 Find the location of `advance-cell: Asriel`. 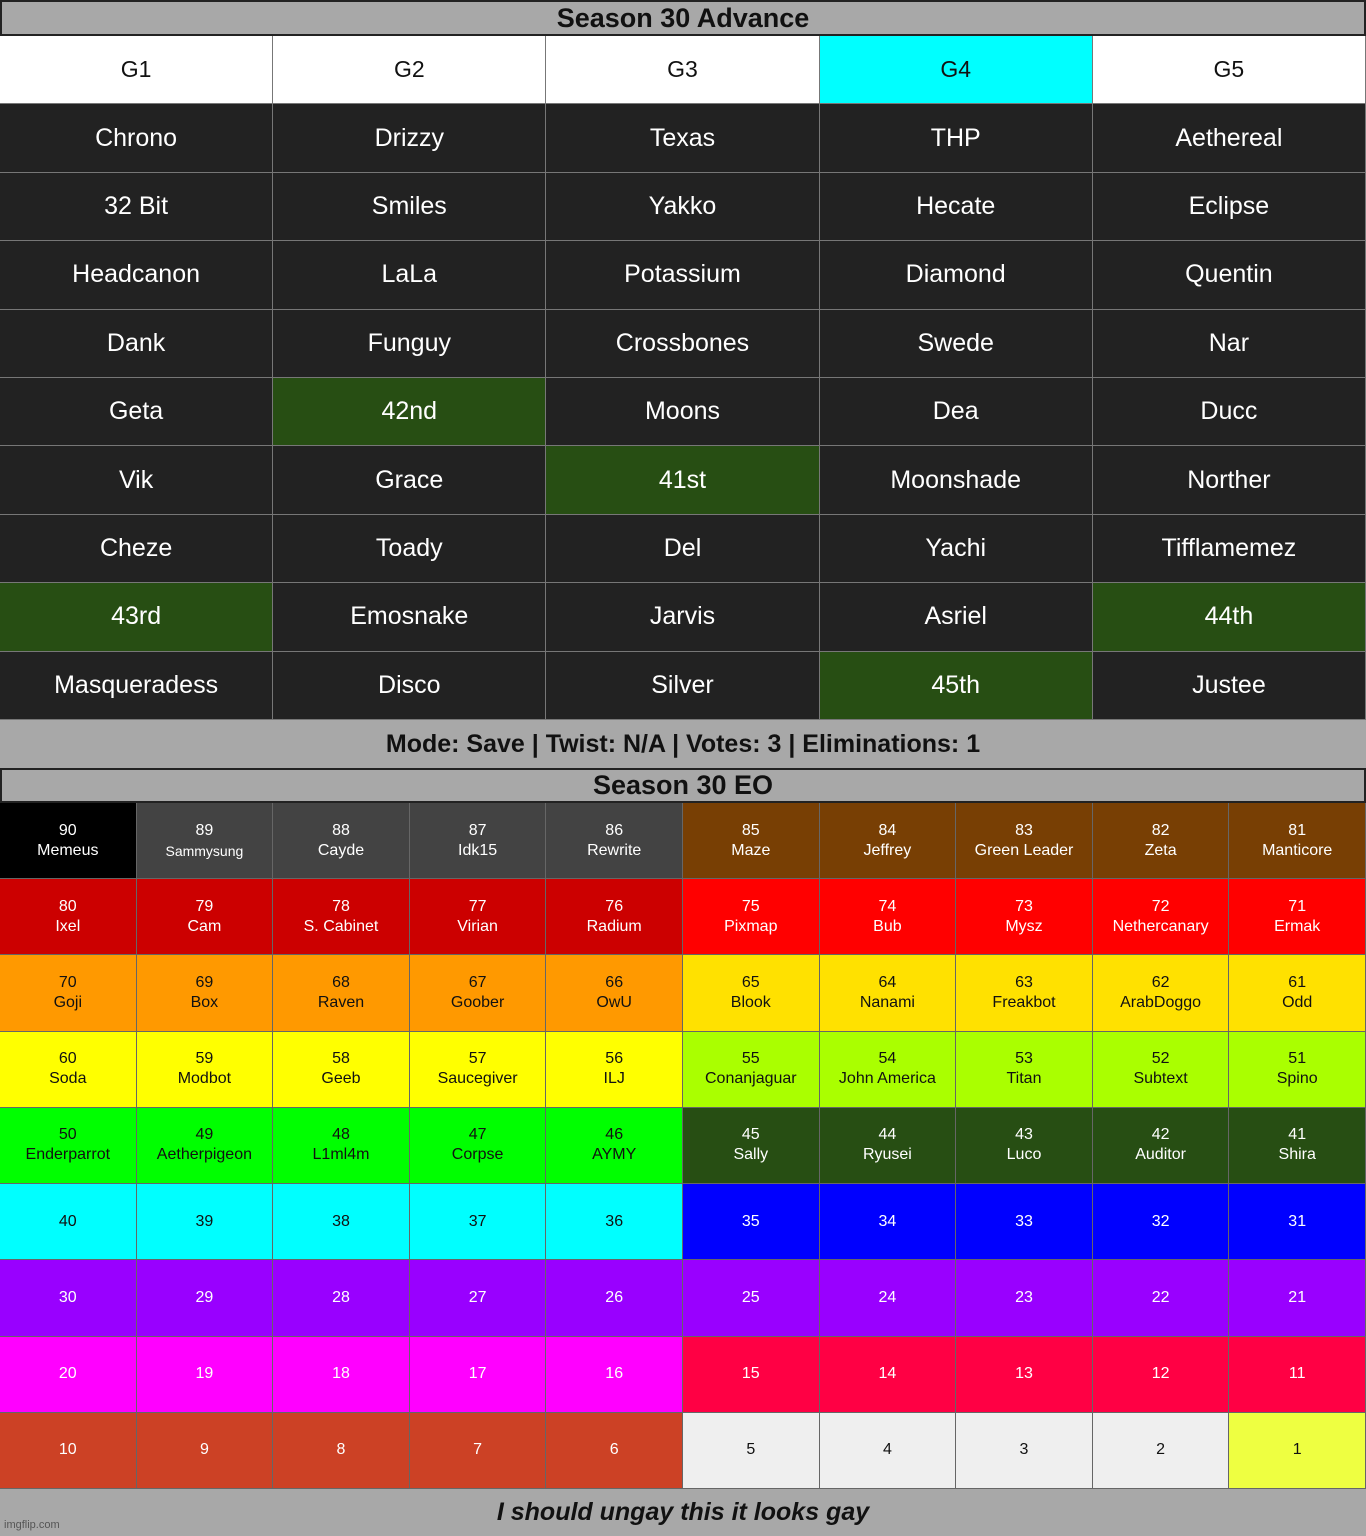

advance-cell: Asriel is located at coordinates (956, 617).